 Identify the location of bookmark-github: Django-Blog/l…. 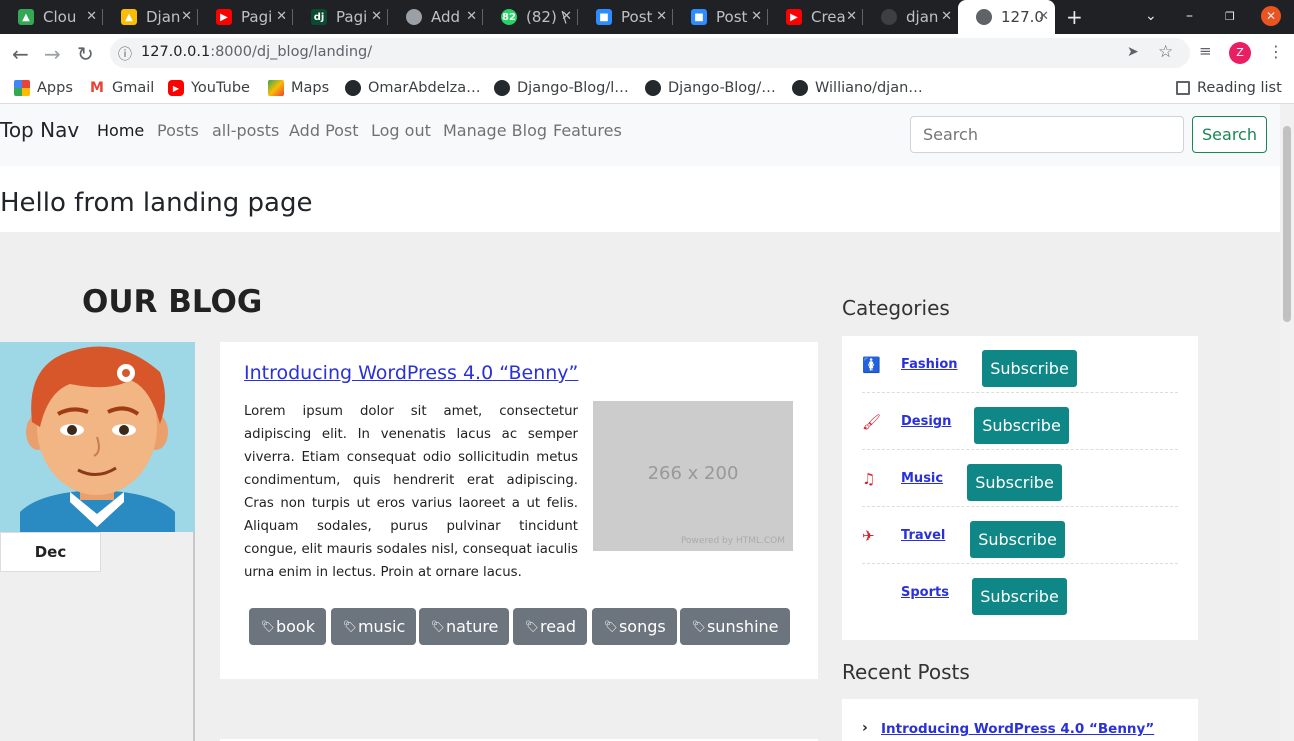
(561, 88).